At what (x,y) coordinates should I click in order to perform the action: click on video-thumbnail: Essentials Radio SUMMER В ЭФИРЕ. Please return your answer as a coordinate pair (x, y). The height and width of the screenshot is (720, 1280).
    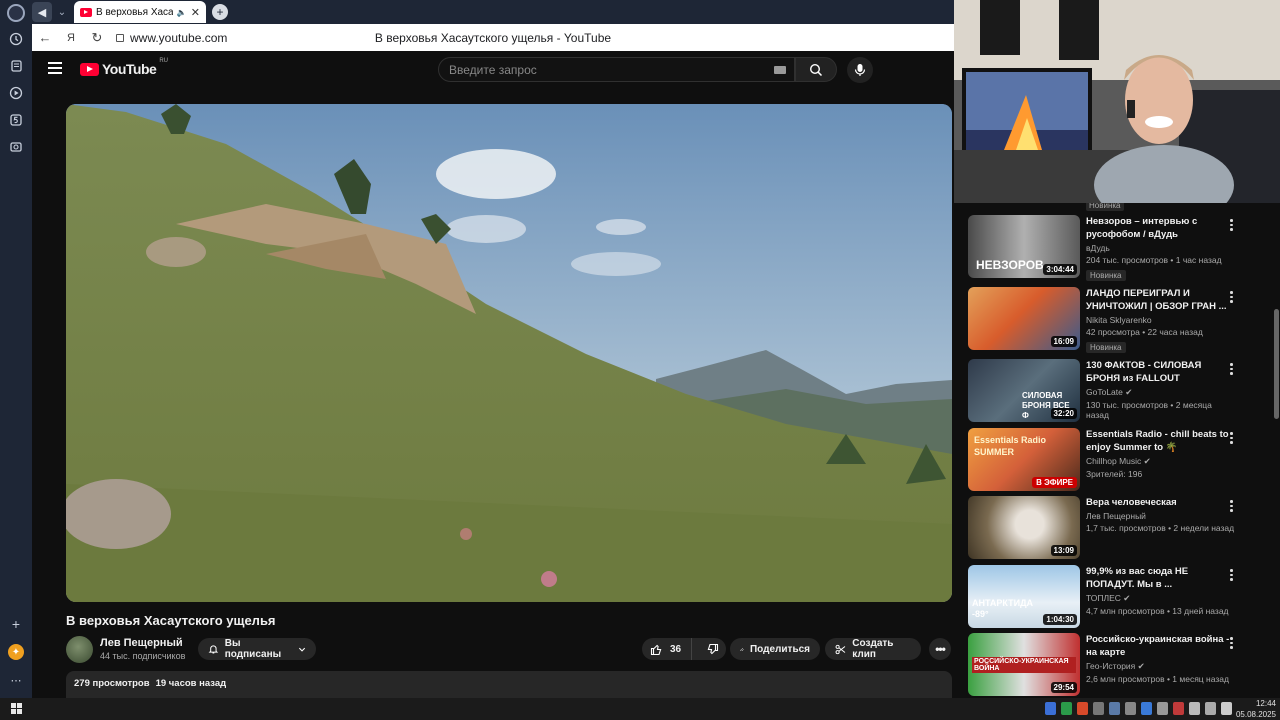
    Looking at the image, I should click on (1024, 459).